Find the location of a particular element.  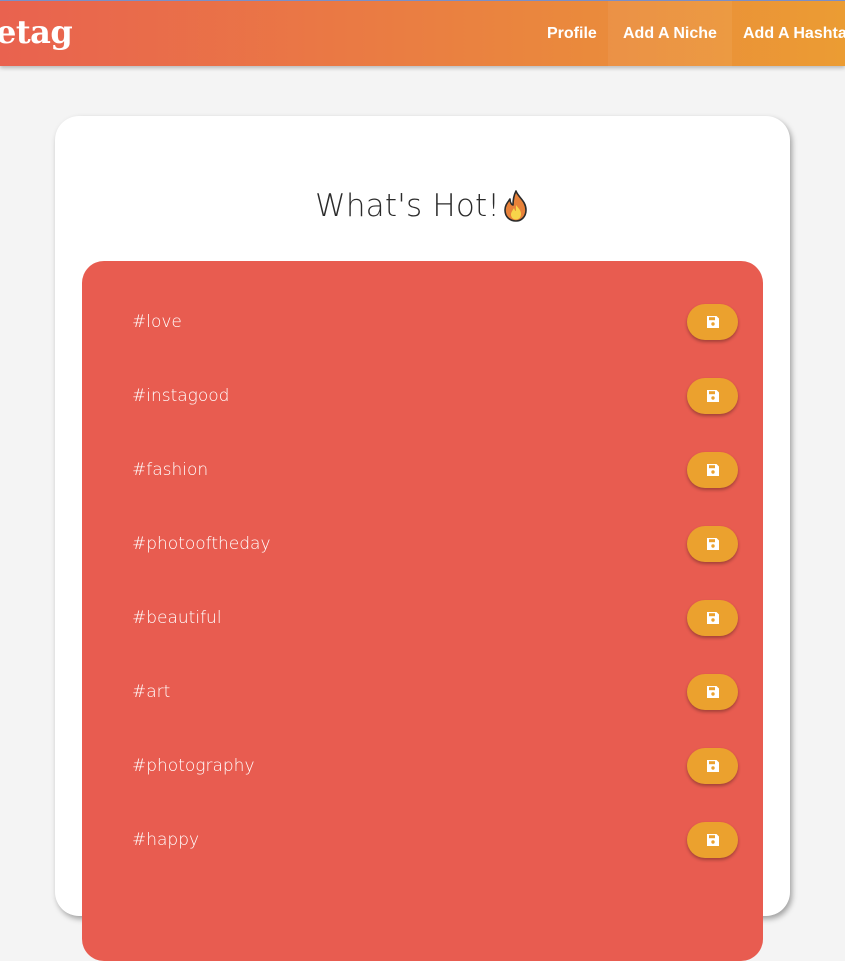

hashtag-label: #beautiful is located at coordinates (177, 618).